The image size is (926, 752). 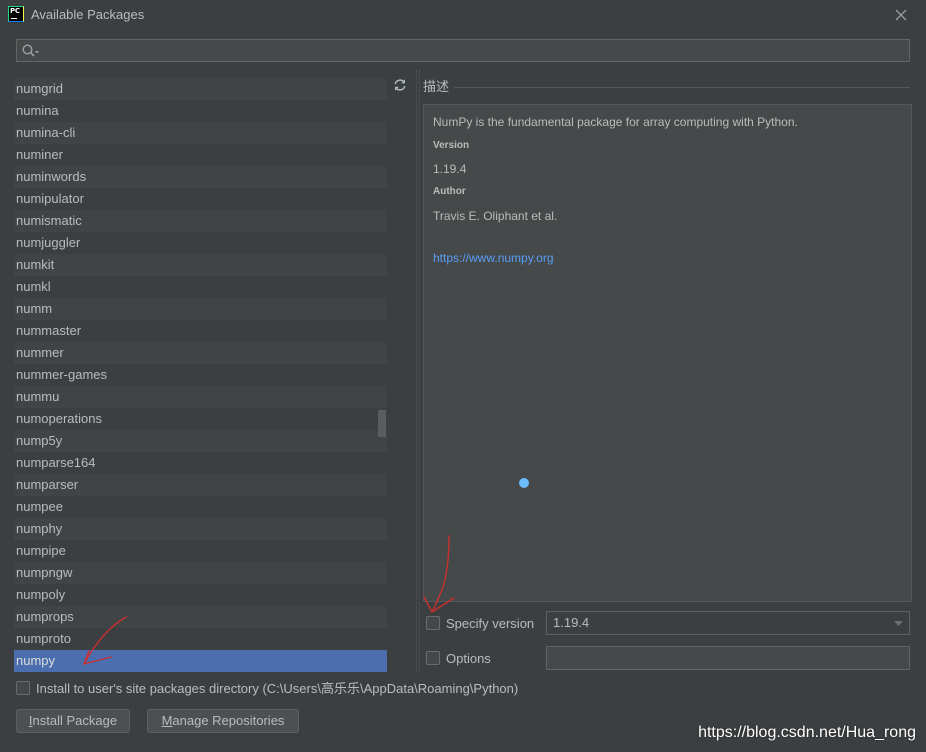 What do you see at coordinates (200, 595) in the screenshot?
I see `package-list-item: numpoly` at bounding box center [200, 595].